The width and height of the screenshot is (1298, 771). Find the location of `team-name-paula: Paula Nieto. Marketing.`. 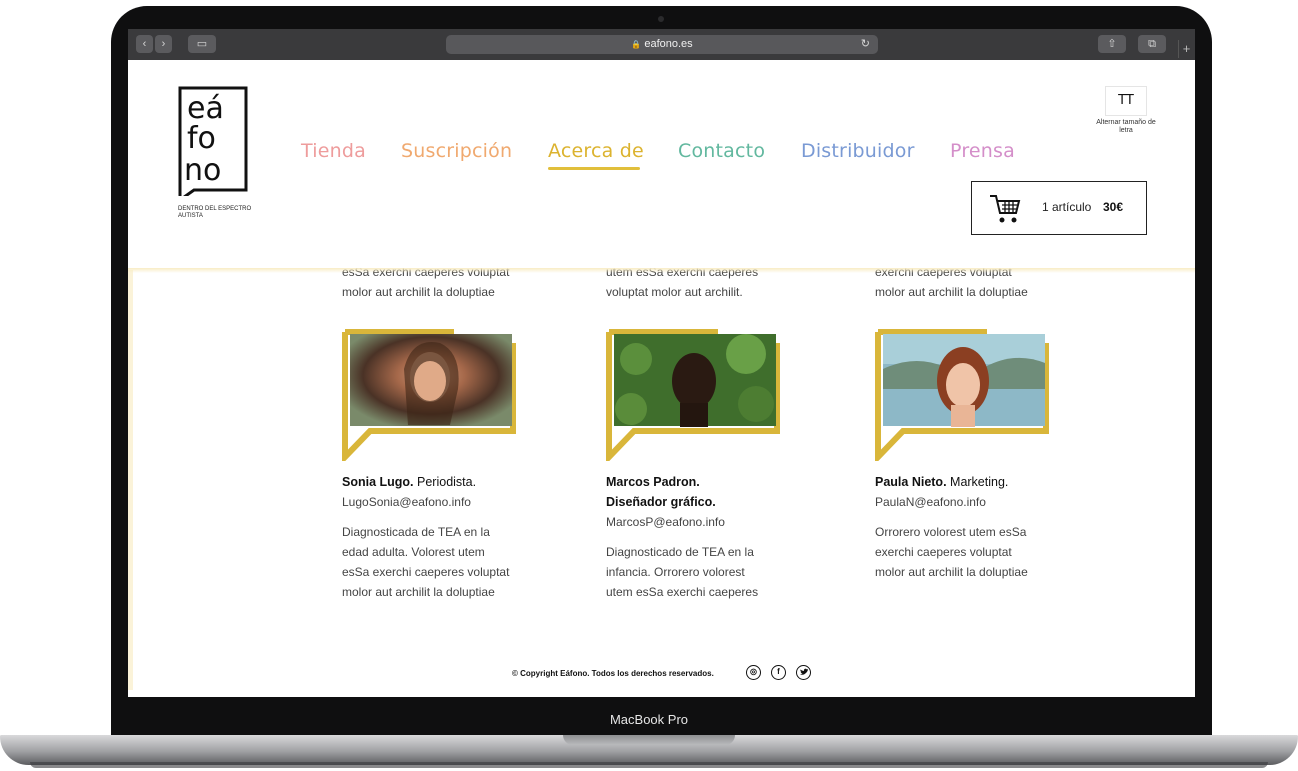

team-name-paula: Paula Nieto. Marketing. is located at coordinates (942, 482).